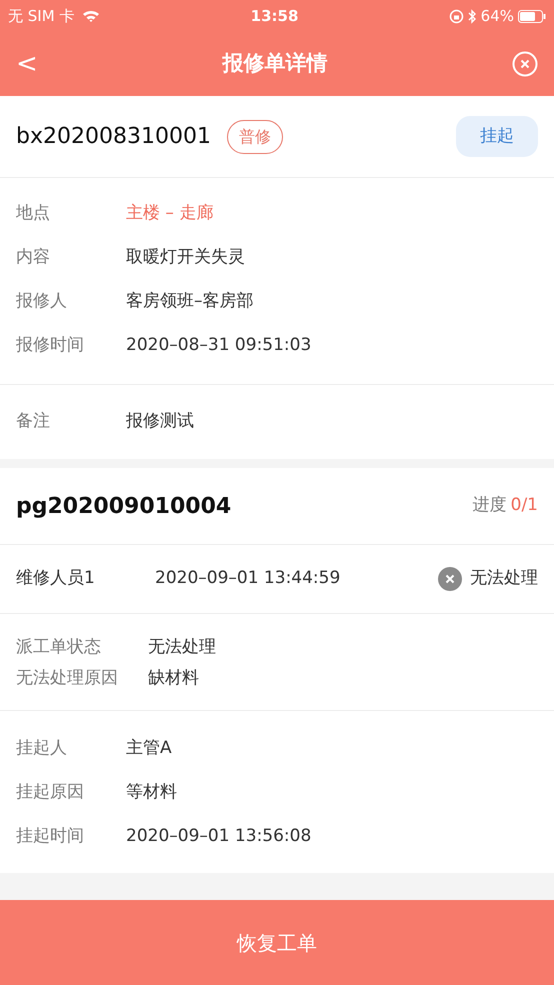 Image resolution: width=554 pixels, height=985 pixels. Describe the element at coordinates (524, 506) in the screenshot. I see `progress-value: 0/1` at that location.